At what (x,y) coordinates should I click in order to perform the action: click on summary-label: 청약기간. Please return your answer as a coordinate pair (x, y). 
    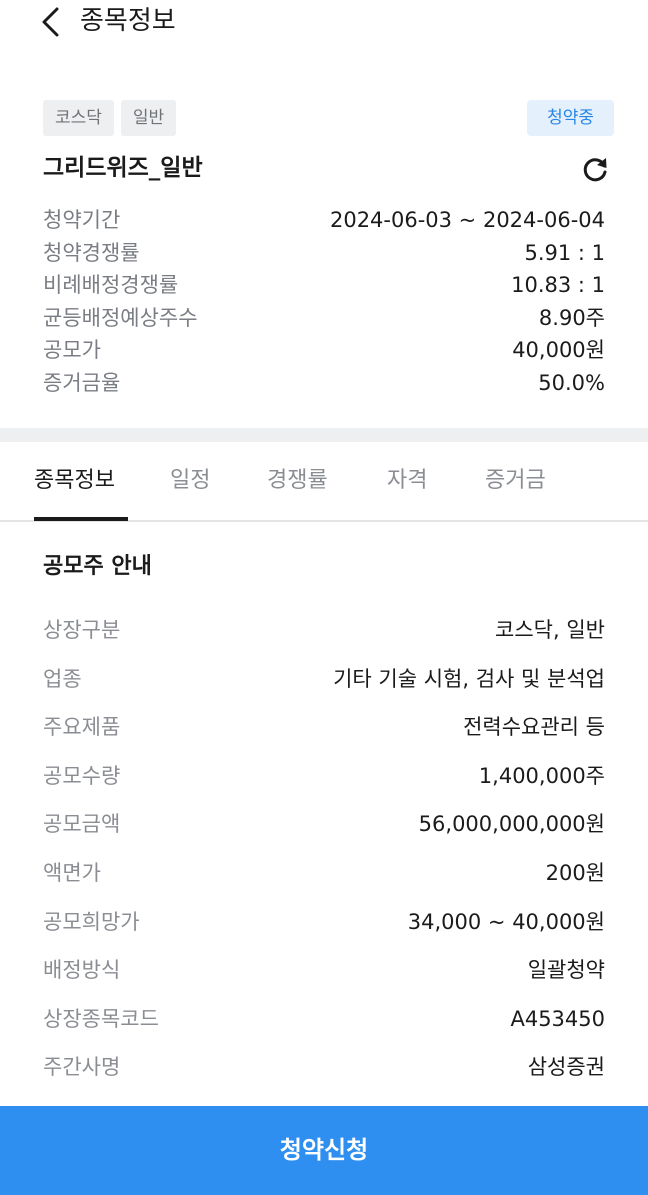
    Looking at the image, I should click on (82, 220).